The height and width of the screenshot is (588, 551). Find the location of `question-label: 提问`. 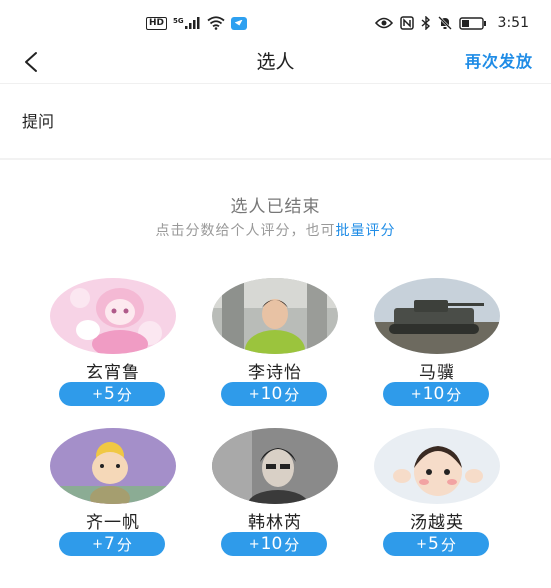

question-label: 提问 is located at coordinates (38, 121).